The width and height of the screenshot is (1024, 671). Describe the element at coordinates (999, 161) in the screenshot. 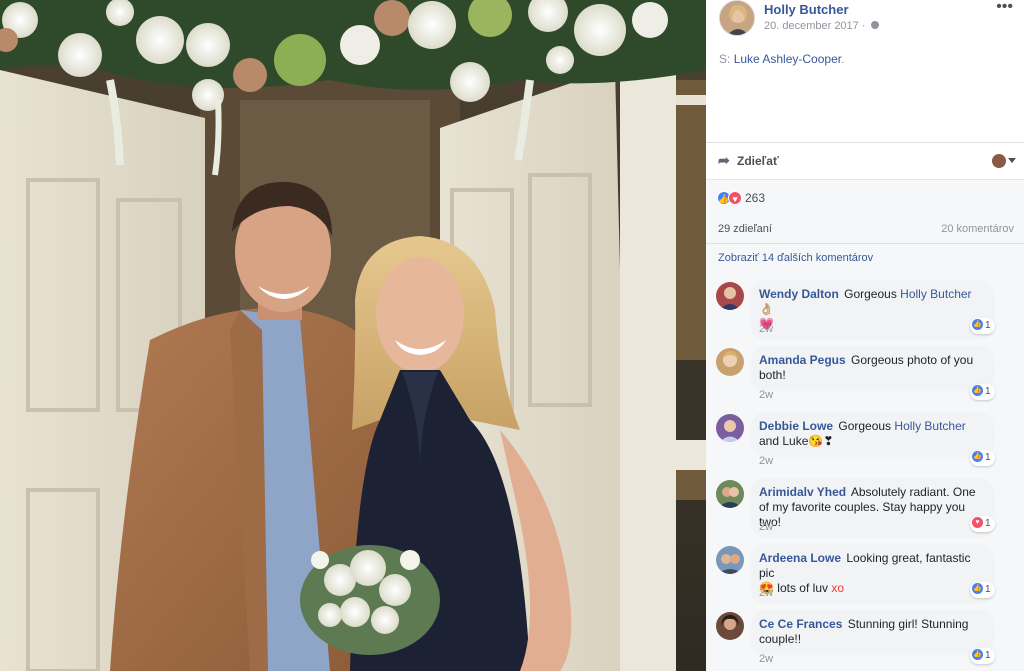

I see `audience-avatar` at that location.